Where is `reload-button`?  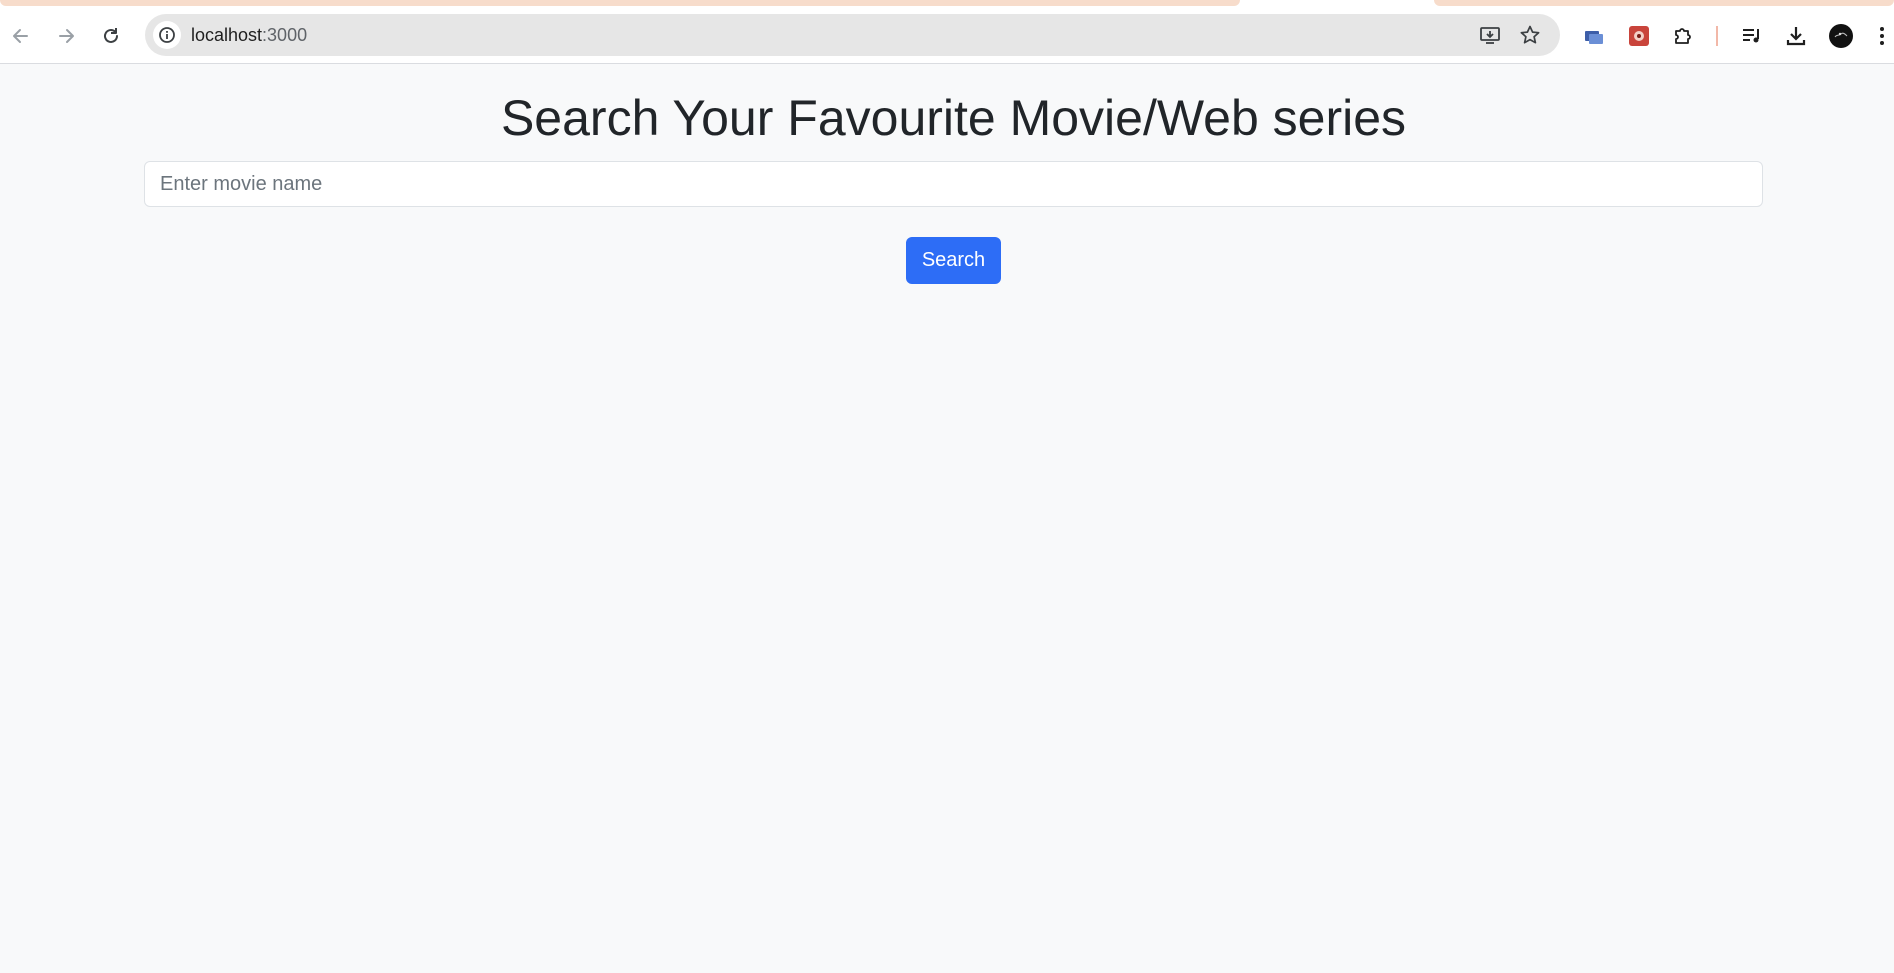
reload-button is located at coordinates (111, 36).